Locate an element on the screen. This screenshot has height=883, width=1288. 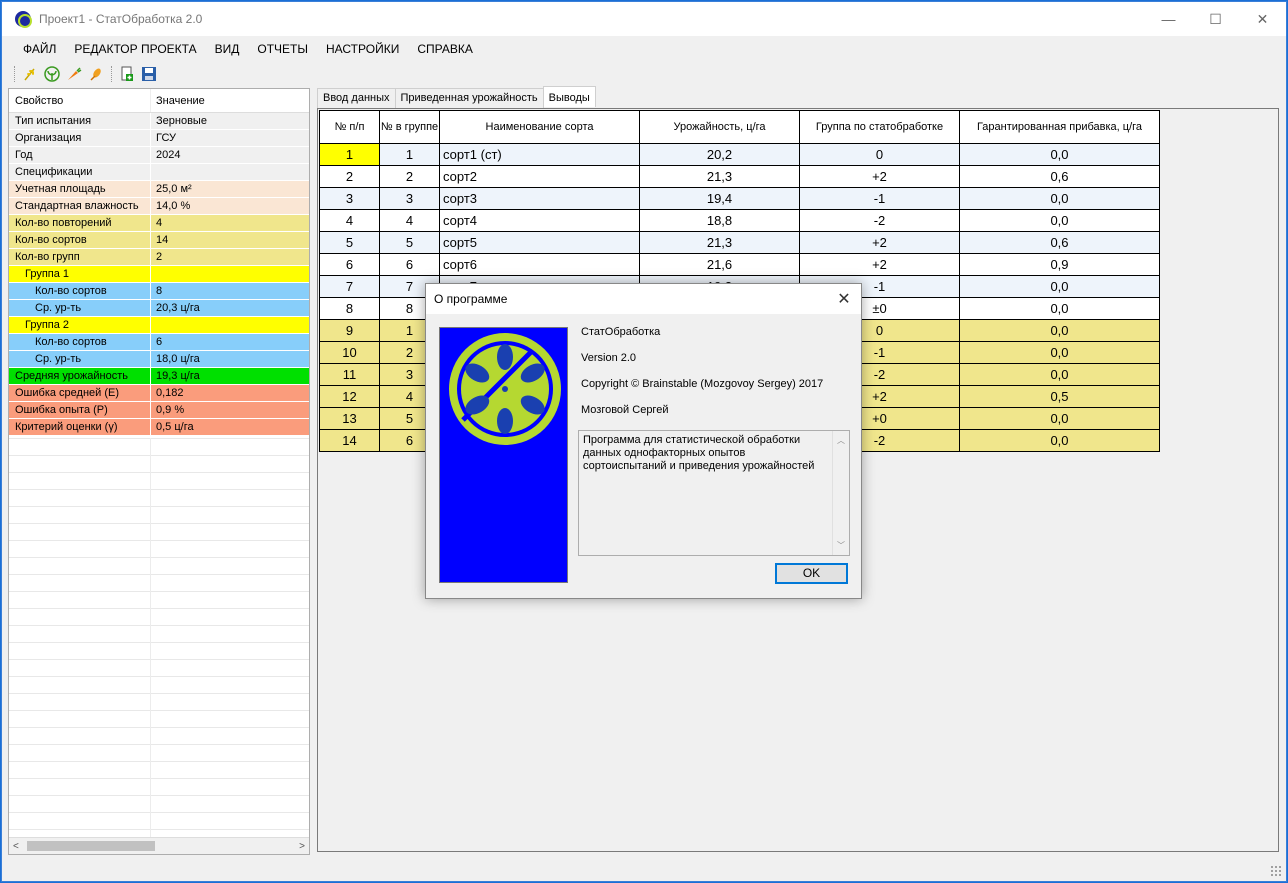
property-value: 18,0 ц/га is located at coordinates (229, 359).